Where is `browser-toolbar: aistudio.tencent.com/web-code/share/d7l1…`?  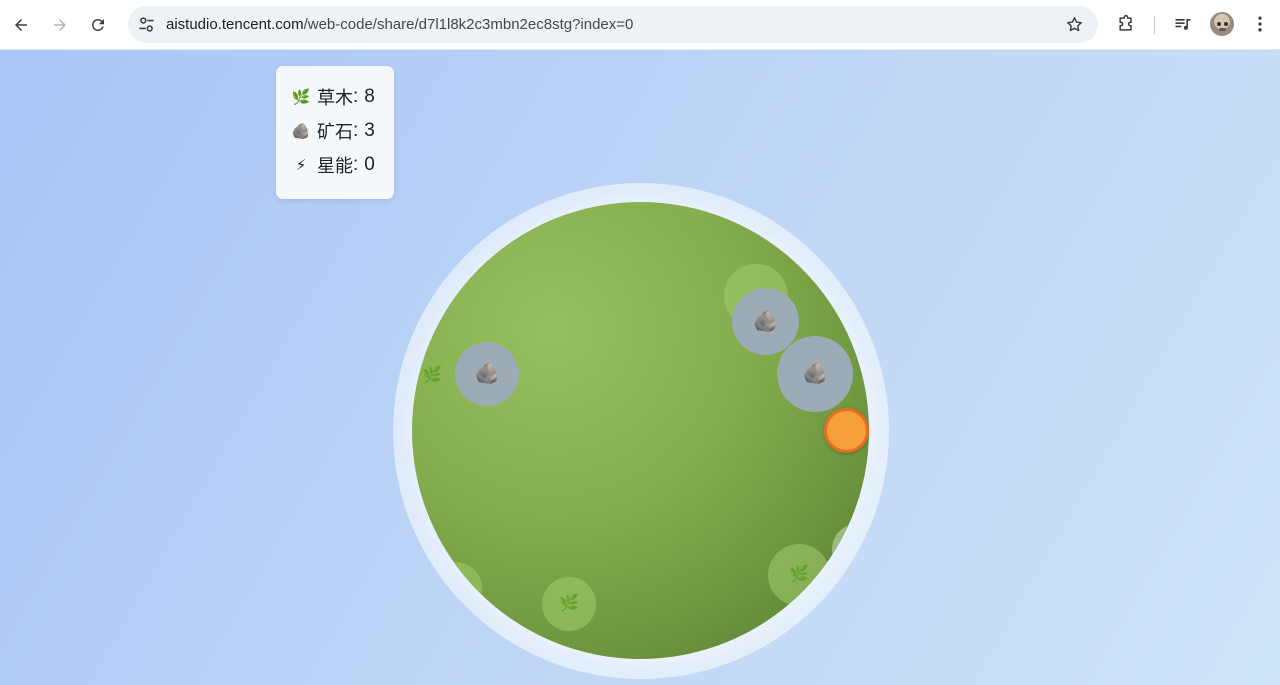 browser-toolbar: aistudio.tencent.com/web-code/share/d7l1… is located at coordinates (640, 25).